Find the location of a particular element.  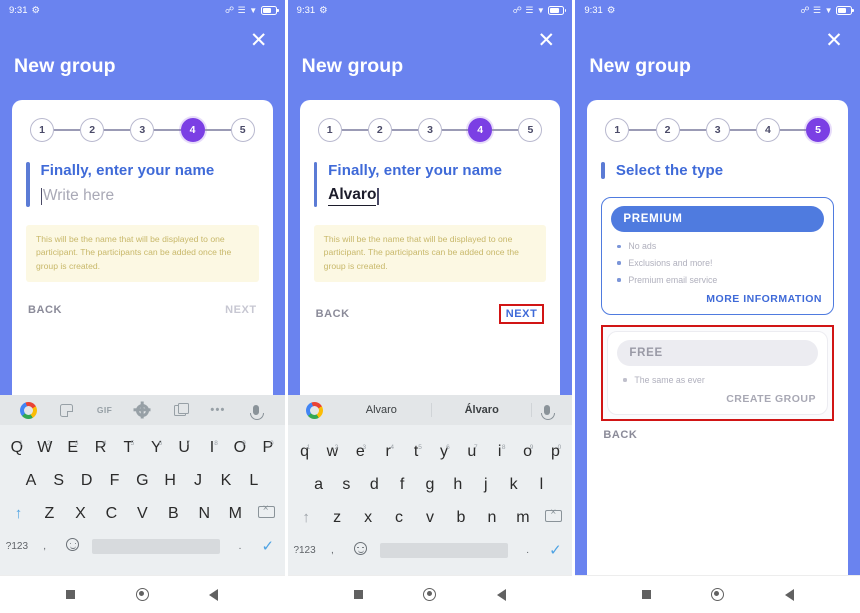

key-M: M is located at coordinates (235, 514).